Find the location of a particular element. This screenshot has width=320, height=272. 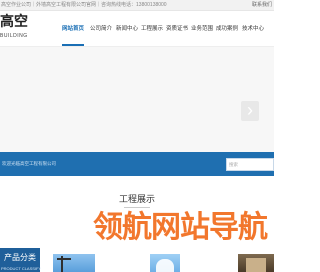

main-navigation: 网站首页 公司简介 新闻中心 工程展示 资质证书 业务范围 成功案例 技术中心 is located at coordinates (166, 29).